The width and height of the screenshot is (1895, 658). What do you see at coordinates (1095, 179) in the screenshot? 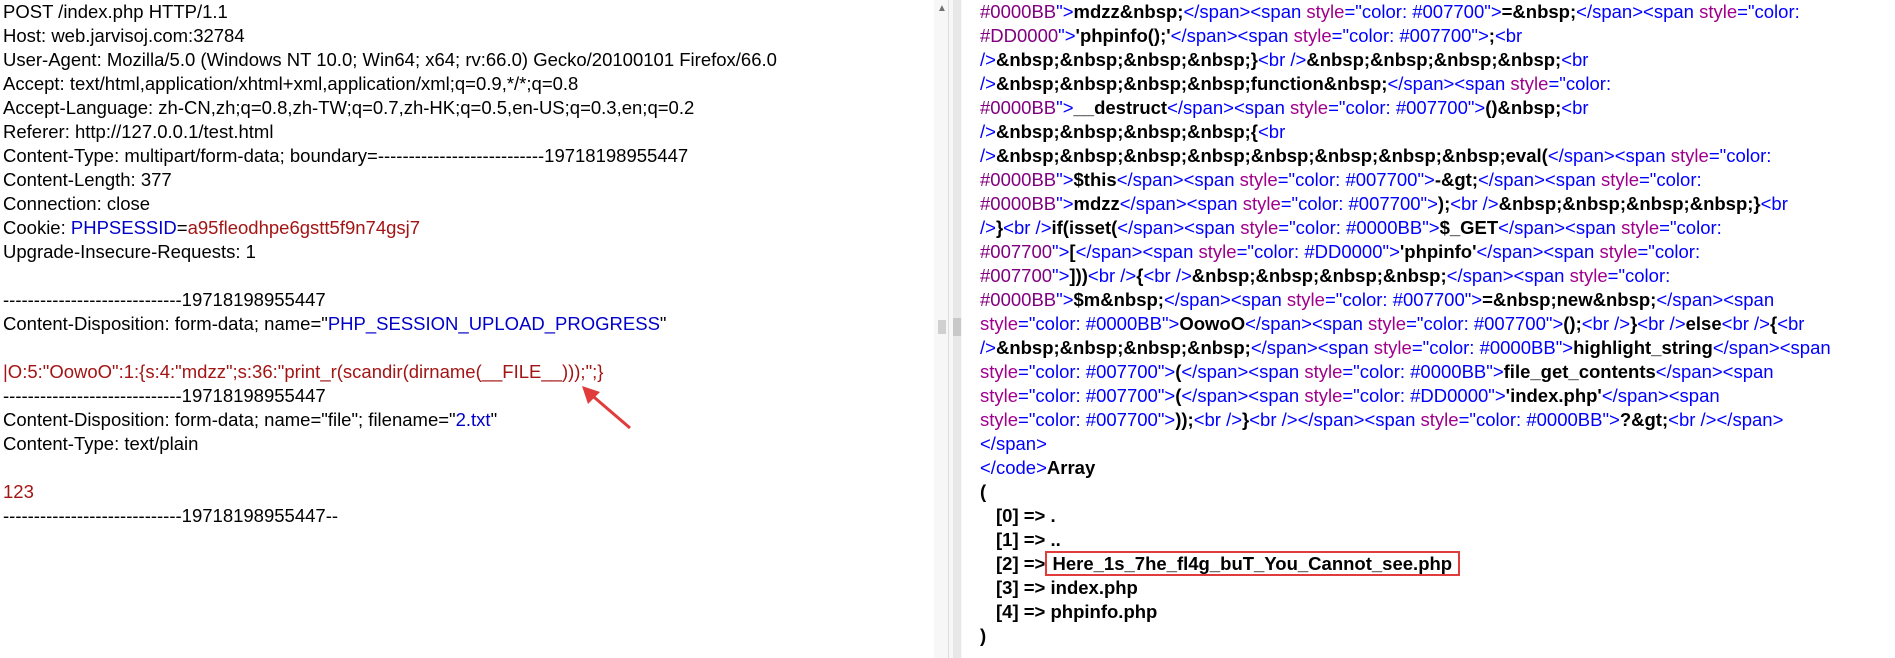
I see `source-token: $this` at bounding box center [1095, 179].